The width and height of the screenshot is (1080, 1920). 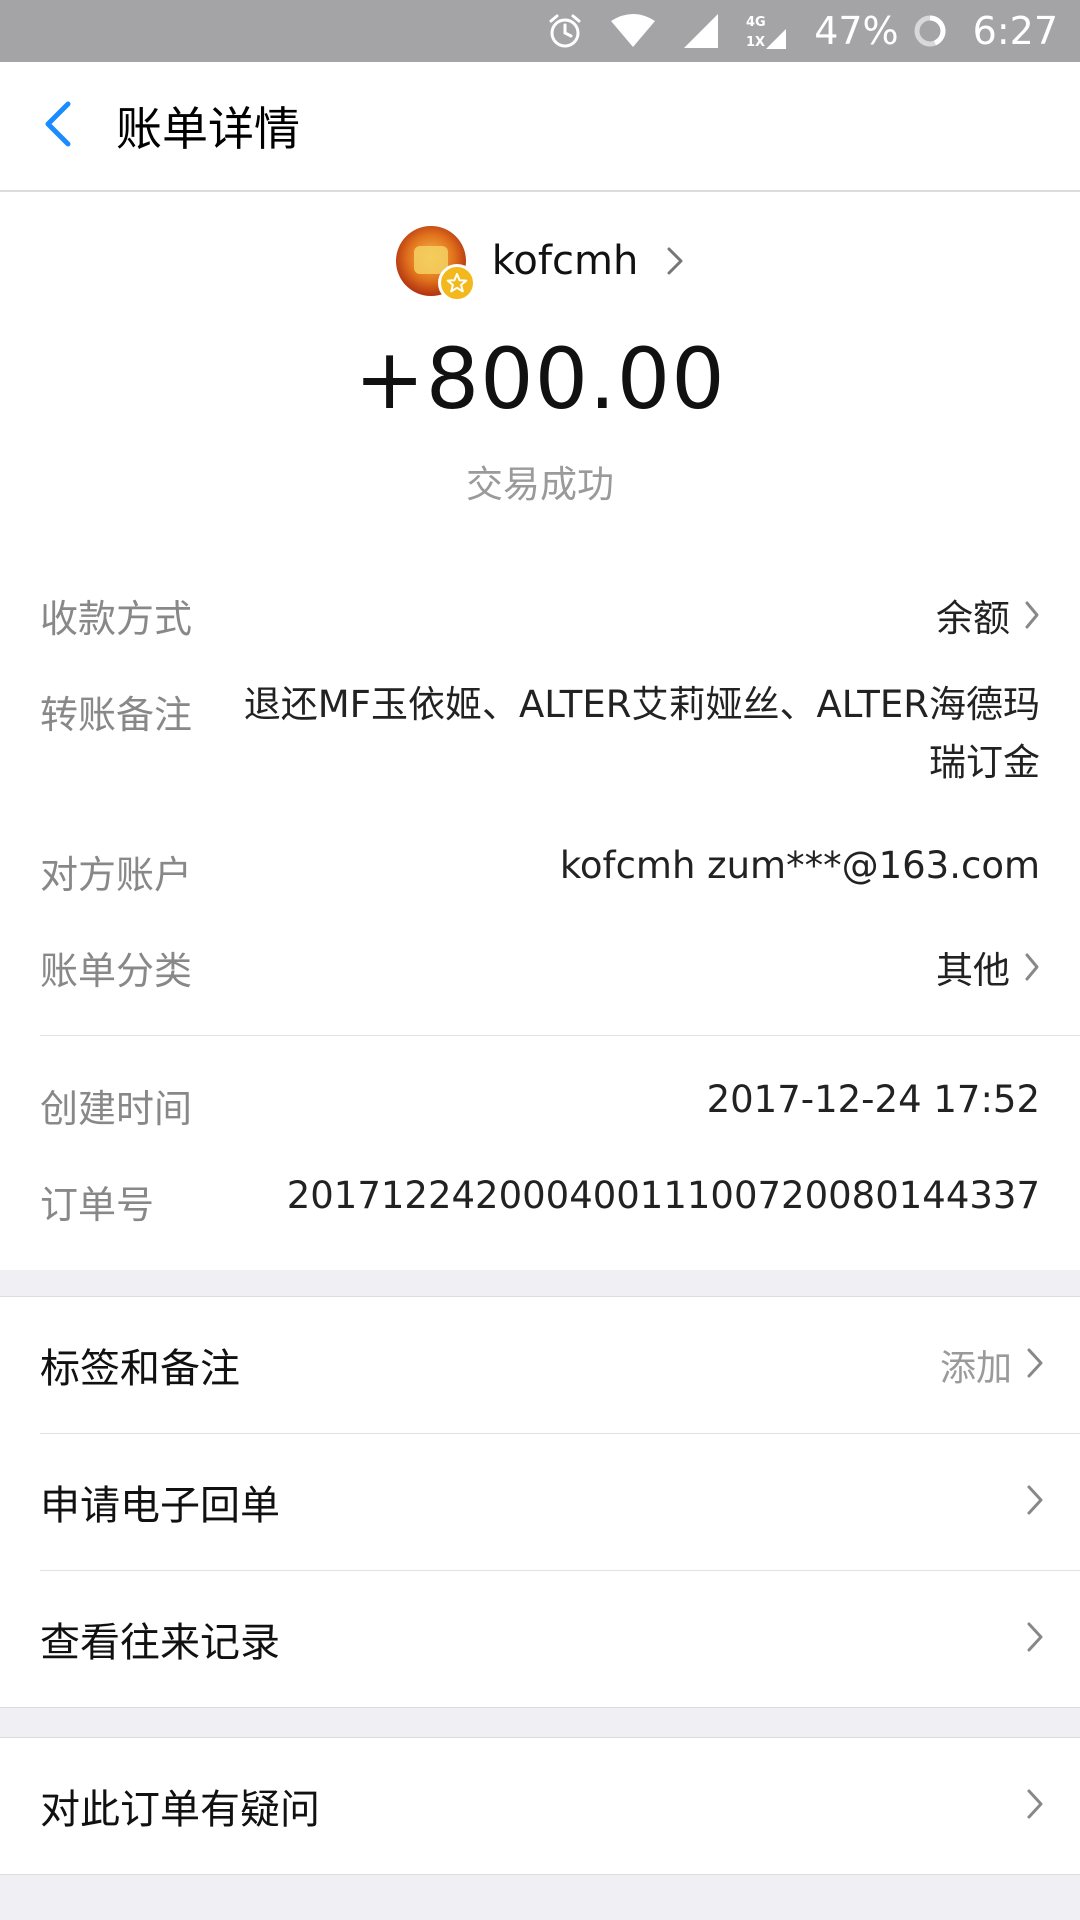 What do you see at coordinates (701, 31) in the screenshot?
I see `signal-icon` at bounding box center [701, 31].